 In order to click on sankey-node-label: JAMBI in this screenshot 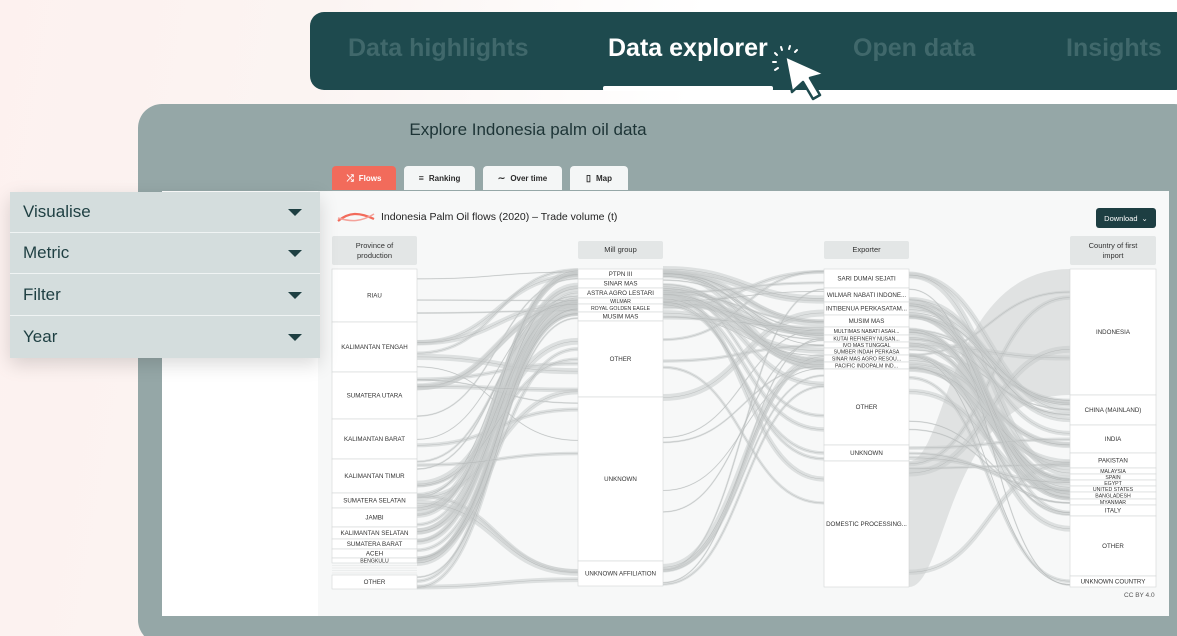, I will do `click(374, 518)`.